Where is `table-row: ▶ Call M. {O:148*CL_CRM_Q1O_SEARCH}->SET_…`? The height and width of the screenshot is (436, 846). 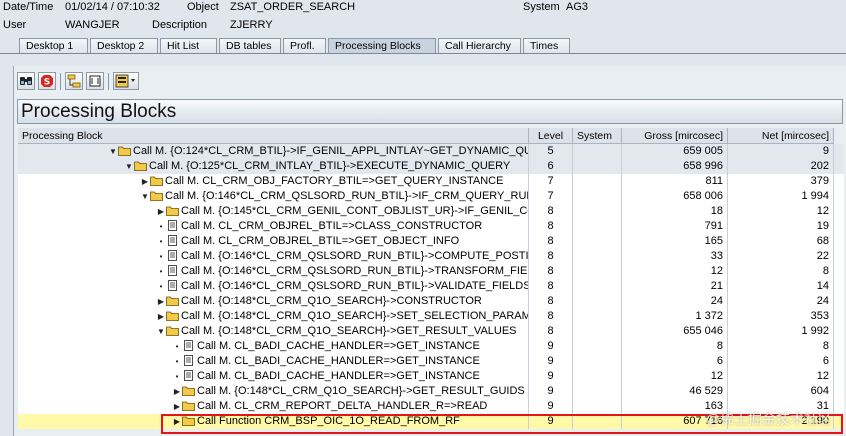 table-row: ▶ Call M. {O:148*CL_CRM_Q1O_SEARCH}->SET_… is located at coordinates (431, 316).